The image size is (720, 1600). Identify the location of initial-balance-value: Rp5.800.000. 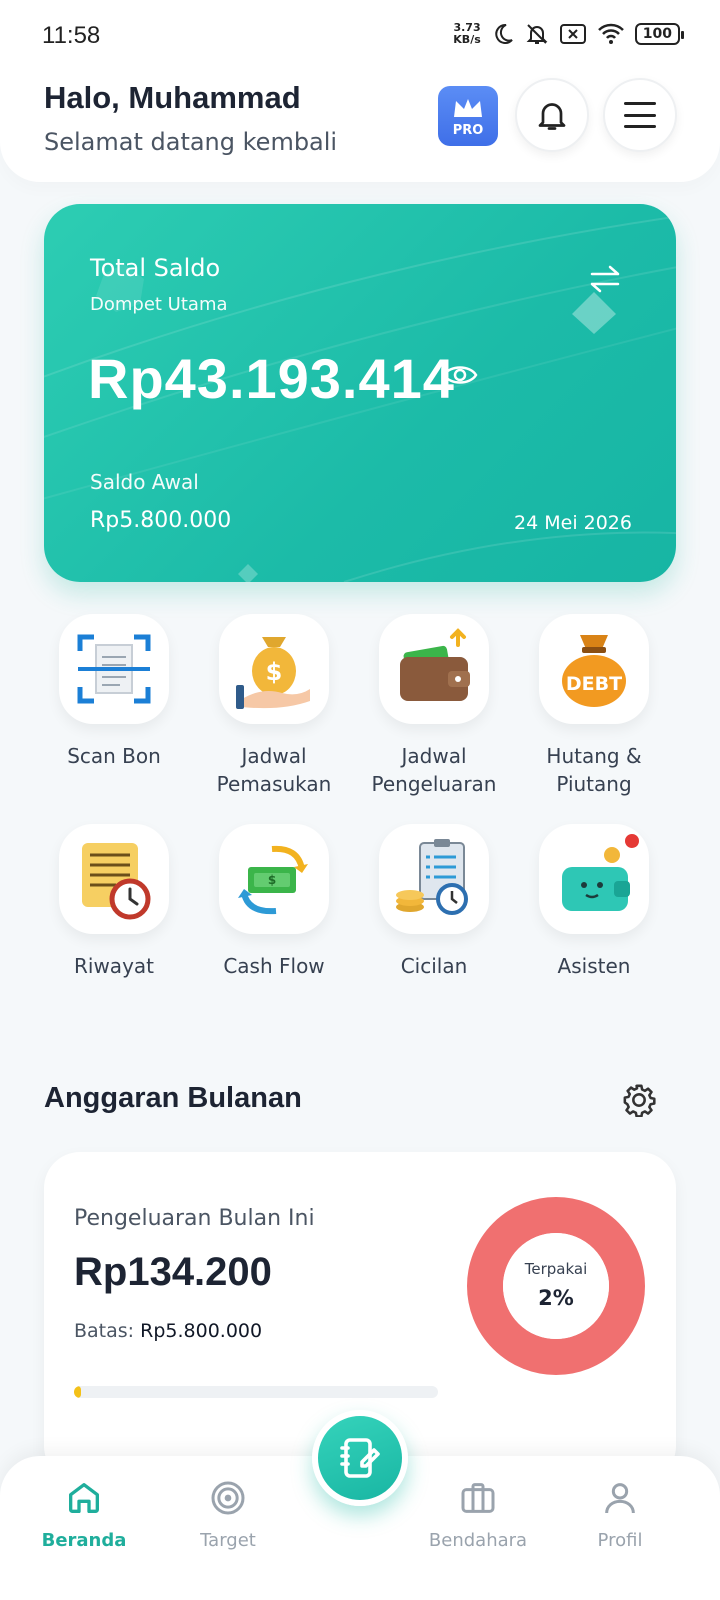
(161, 520).